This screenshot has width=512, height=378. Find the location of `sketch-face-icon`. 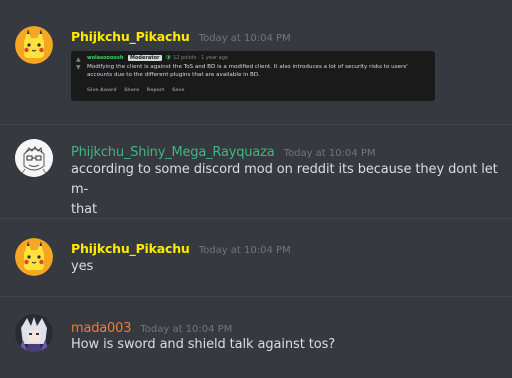

sketch-face-icon is located at coordinates (34, 158).